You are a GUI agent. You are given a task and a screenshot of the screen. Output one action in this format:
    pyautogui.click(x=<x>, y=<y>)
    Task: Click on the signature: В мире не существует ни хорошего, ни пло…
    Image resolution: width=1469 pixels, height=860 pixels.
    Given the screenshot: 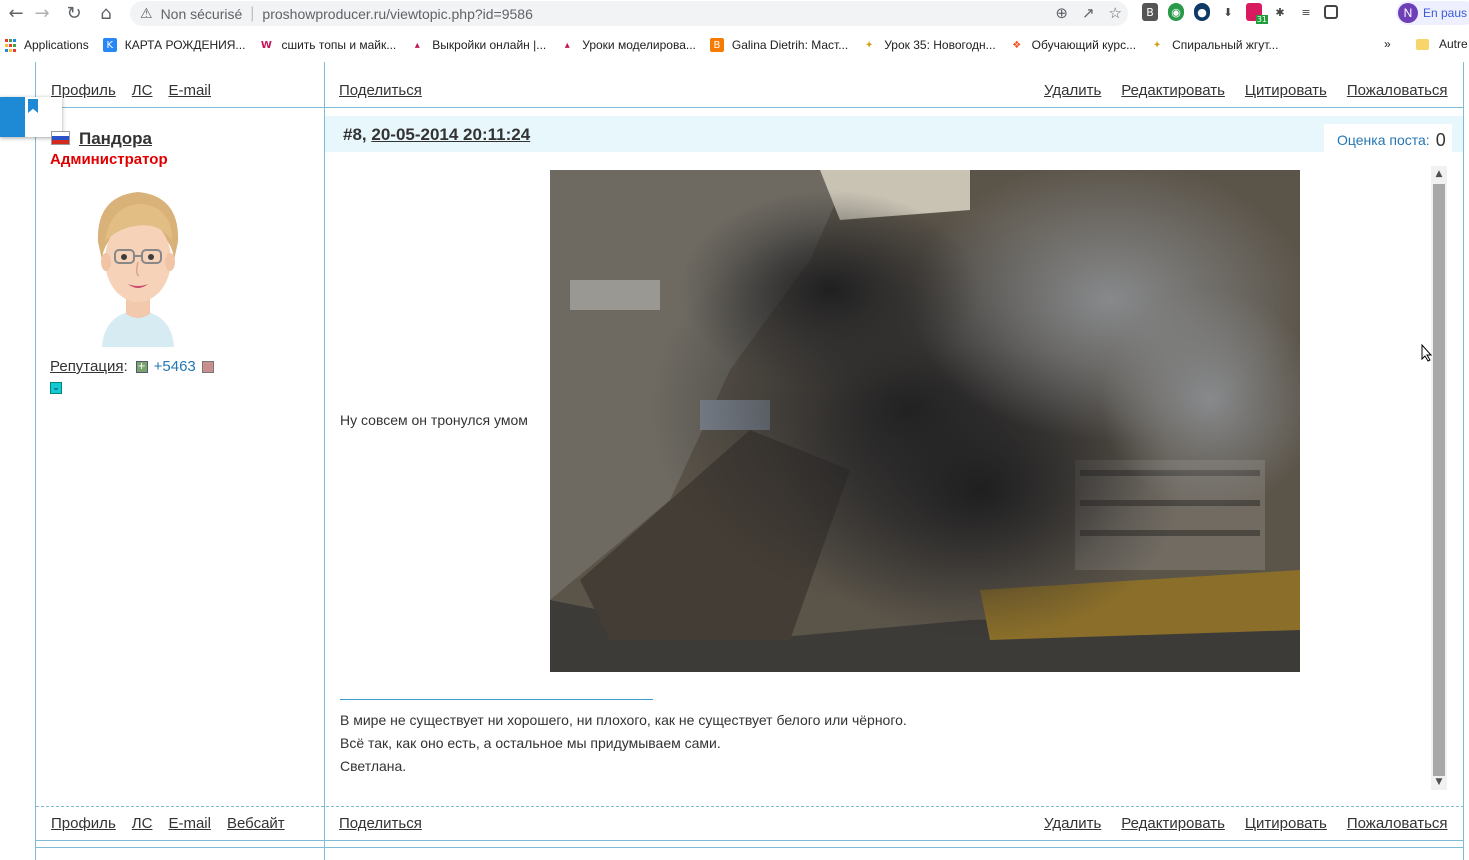 What is the action you would take?
    pyautogui.click(x=623, y=743)
    